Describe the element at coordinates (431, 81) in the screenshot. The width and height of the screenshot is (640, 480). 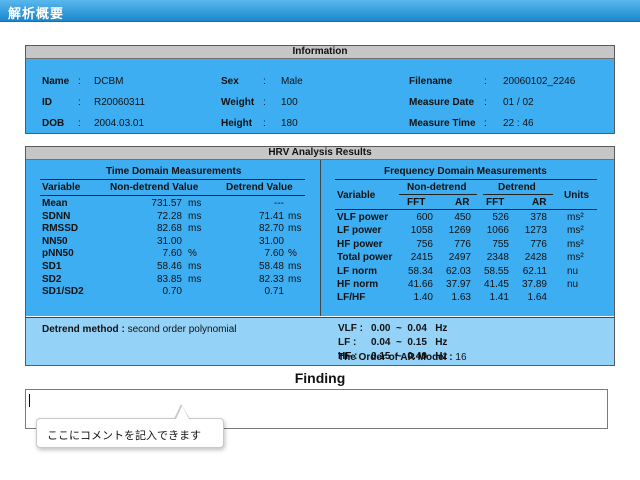
I see `filename-label: Filename` at that location.